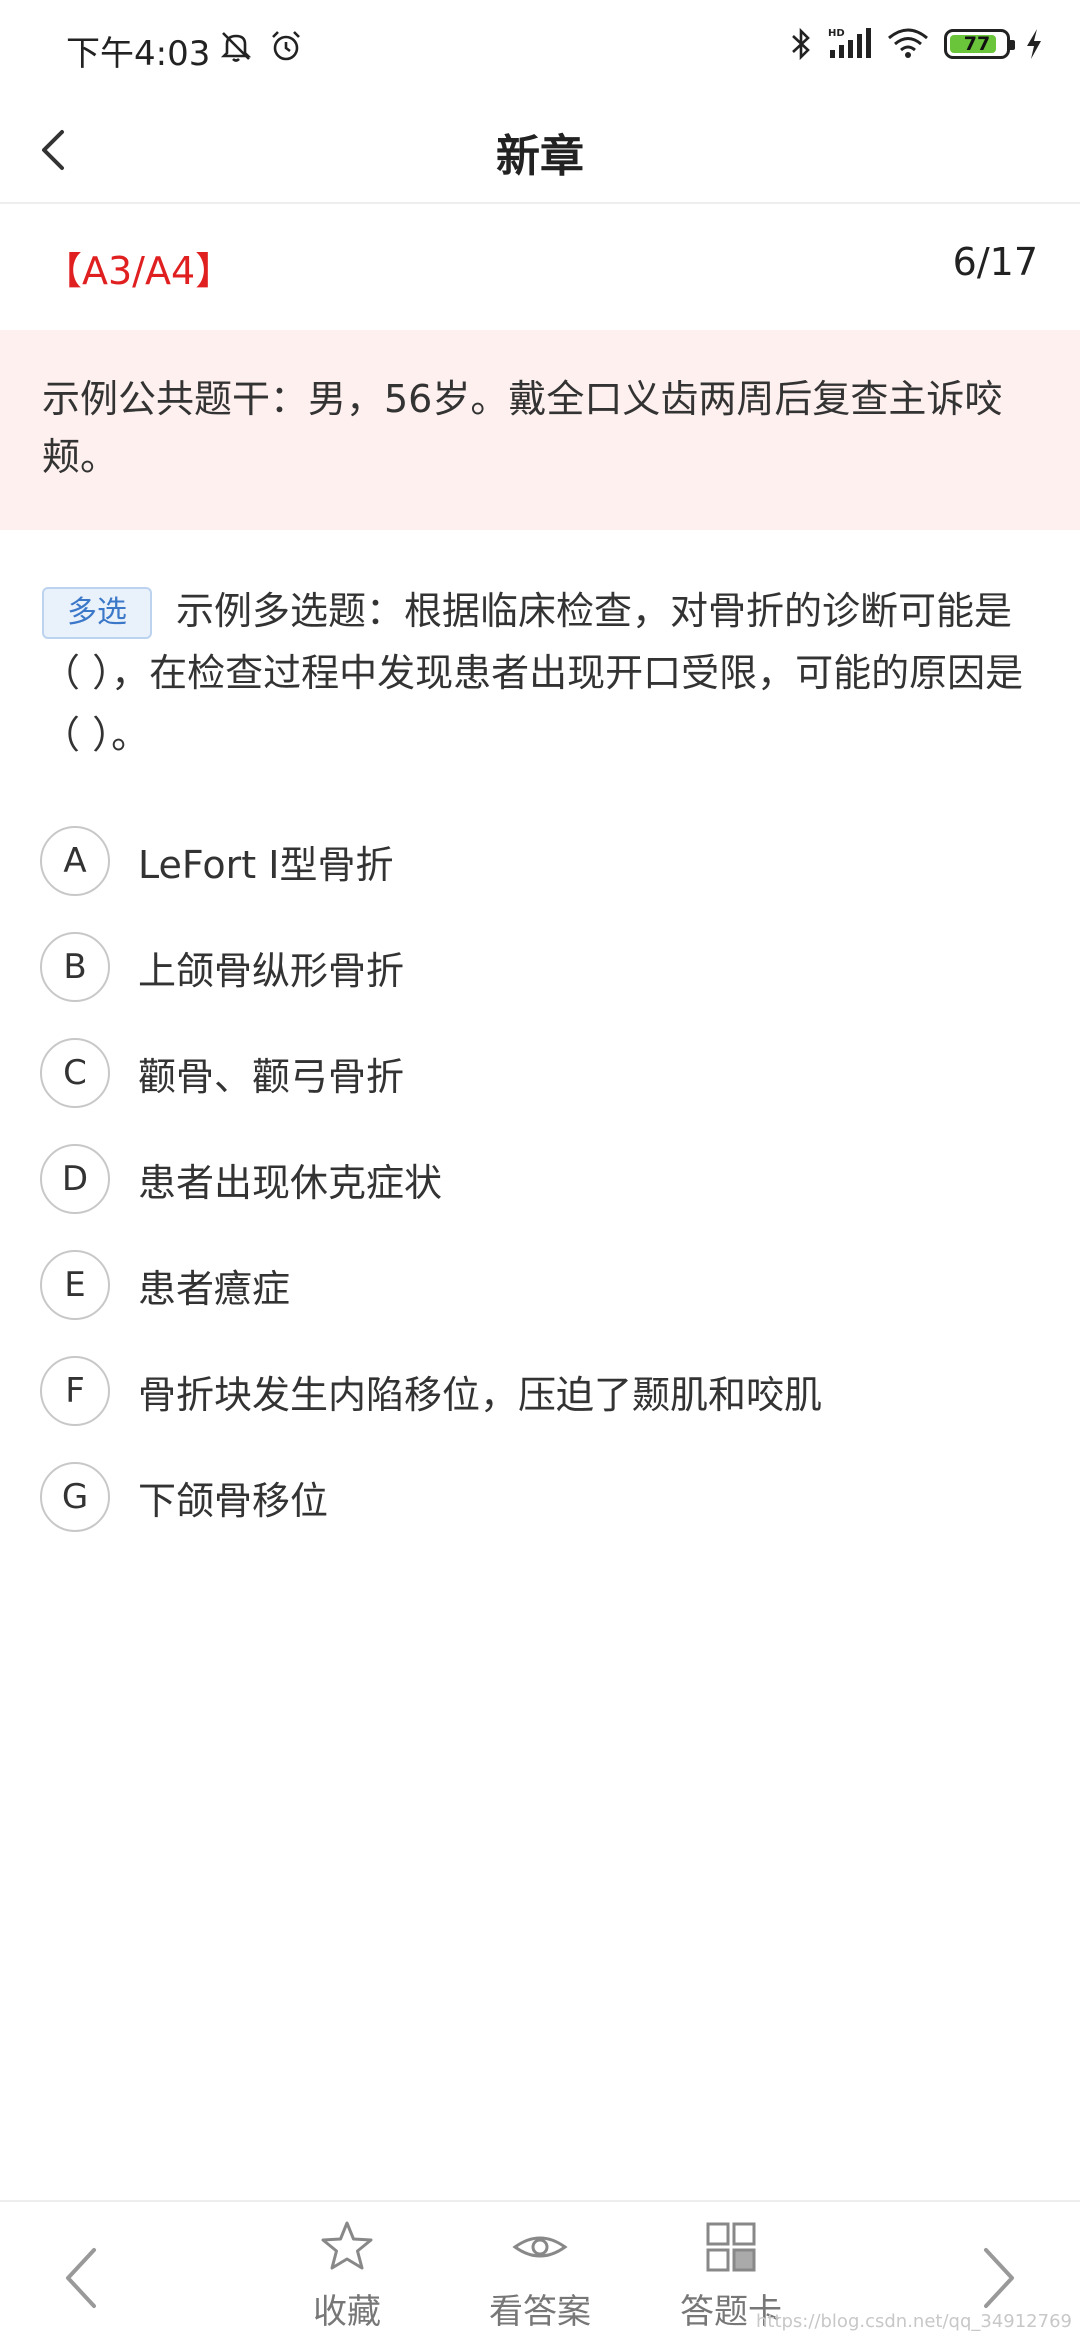 Image resolution: width=1080 pixels, height=2340 pixels. What do you see at coordinates (261, 46) in the screenshot?
I see `status-left-icons` at bounding box center [261, 46].